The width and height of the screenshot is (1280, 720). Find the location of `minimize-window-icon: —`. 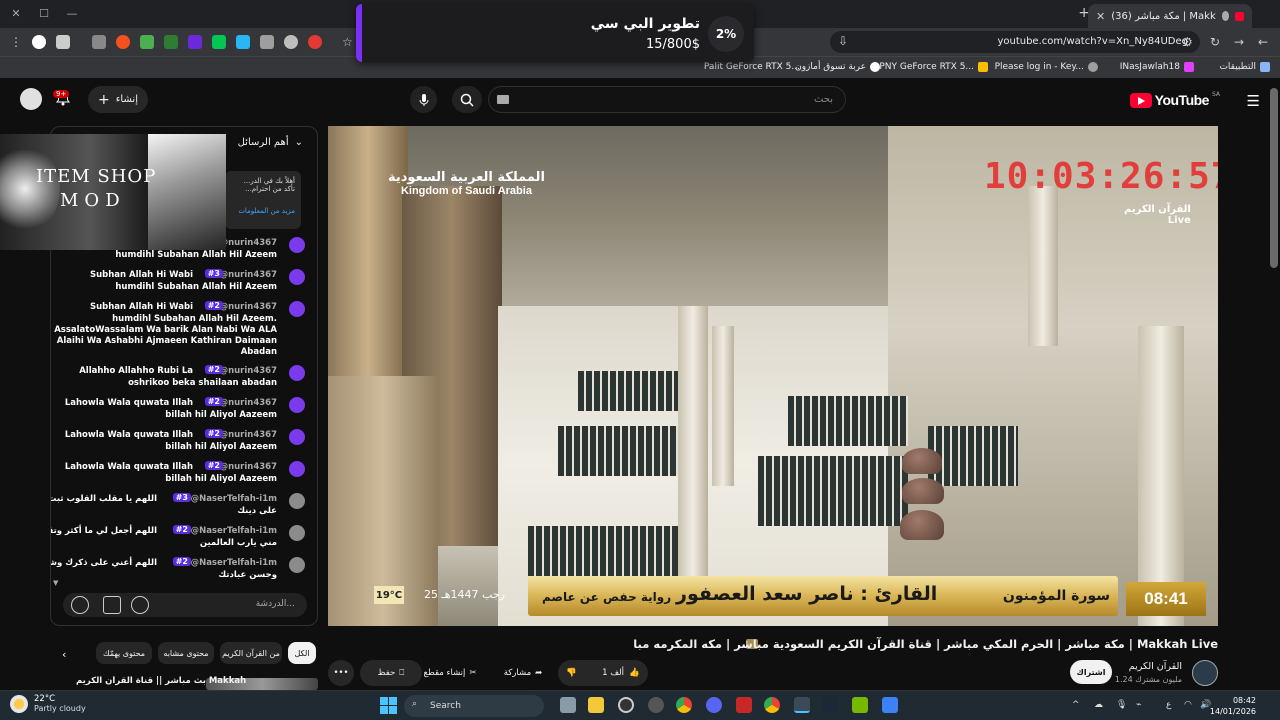

minimize-window-icon: — is located at coordinates (72, 14).